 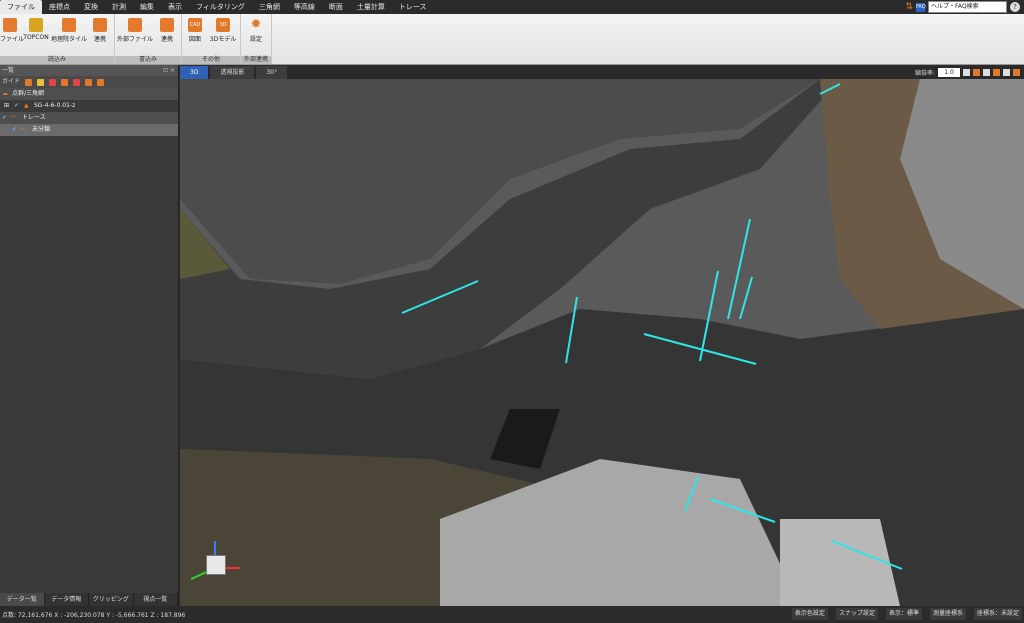 I want to click on gsi-tile-button: 地理院タイル, so click(x=69, y=30).